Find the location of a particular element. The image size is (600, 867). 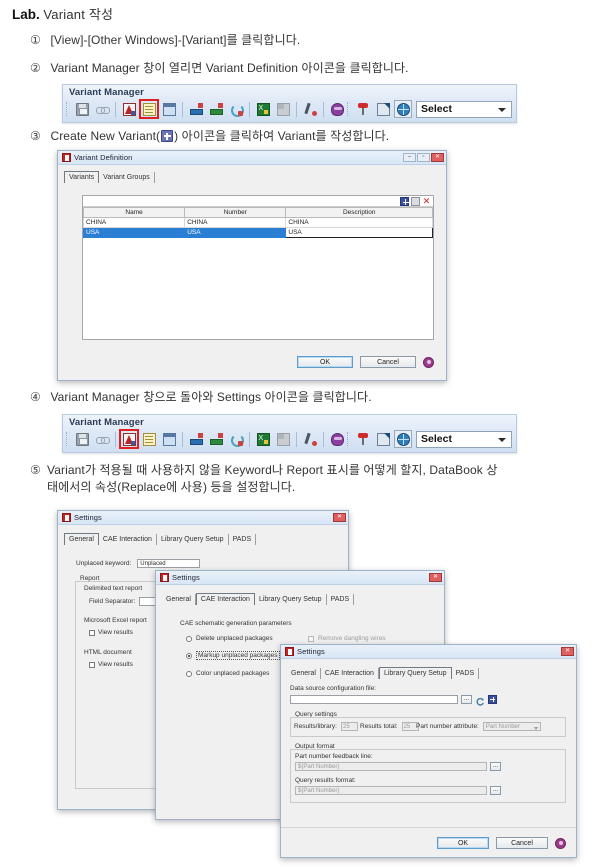

variant-manager-panel-2: Variant Manager Select is located at coordinates (289, 433).